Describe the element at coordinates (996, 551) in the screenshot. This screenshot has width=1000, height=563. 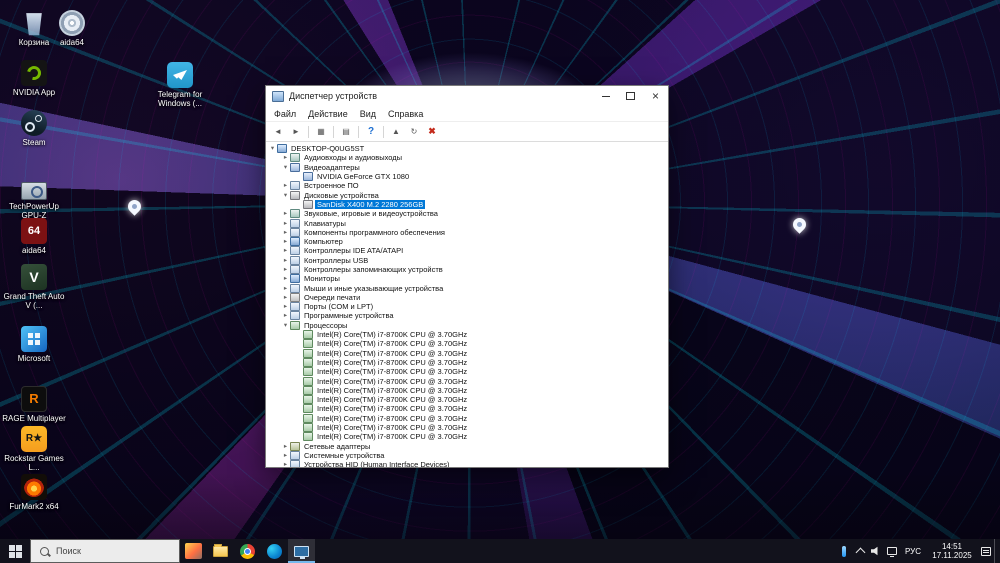
I see `show-desktop-button` at that location.